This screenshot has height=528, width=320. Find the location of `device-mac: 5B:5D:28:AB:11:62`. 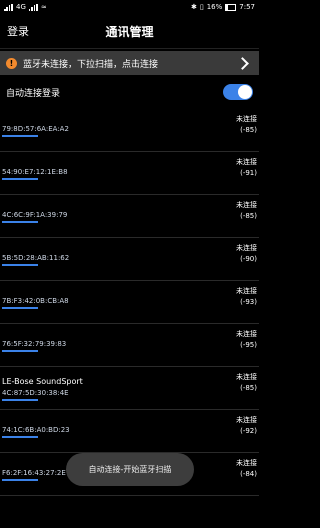

device-mac: 5B:5D:28:AB:11:62 is located at coordinates (36, 258).